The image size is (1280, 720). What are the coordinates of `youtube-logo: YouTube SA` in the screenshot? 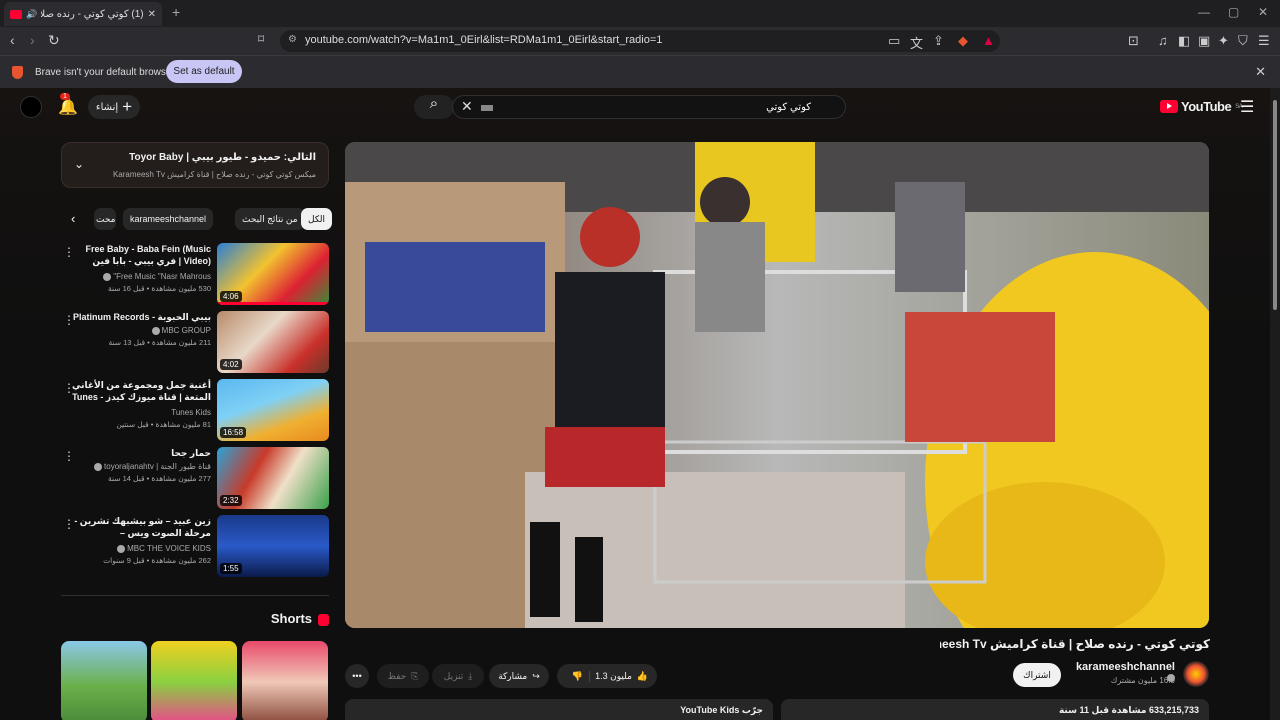 It's located at (1201, 106).